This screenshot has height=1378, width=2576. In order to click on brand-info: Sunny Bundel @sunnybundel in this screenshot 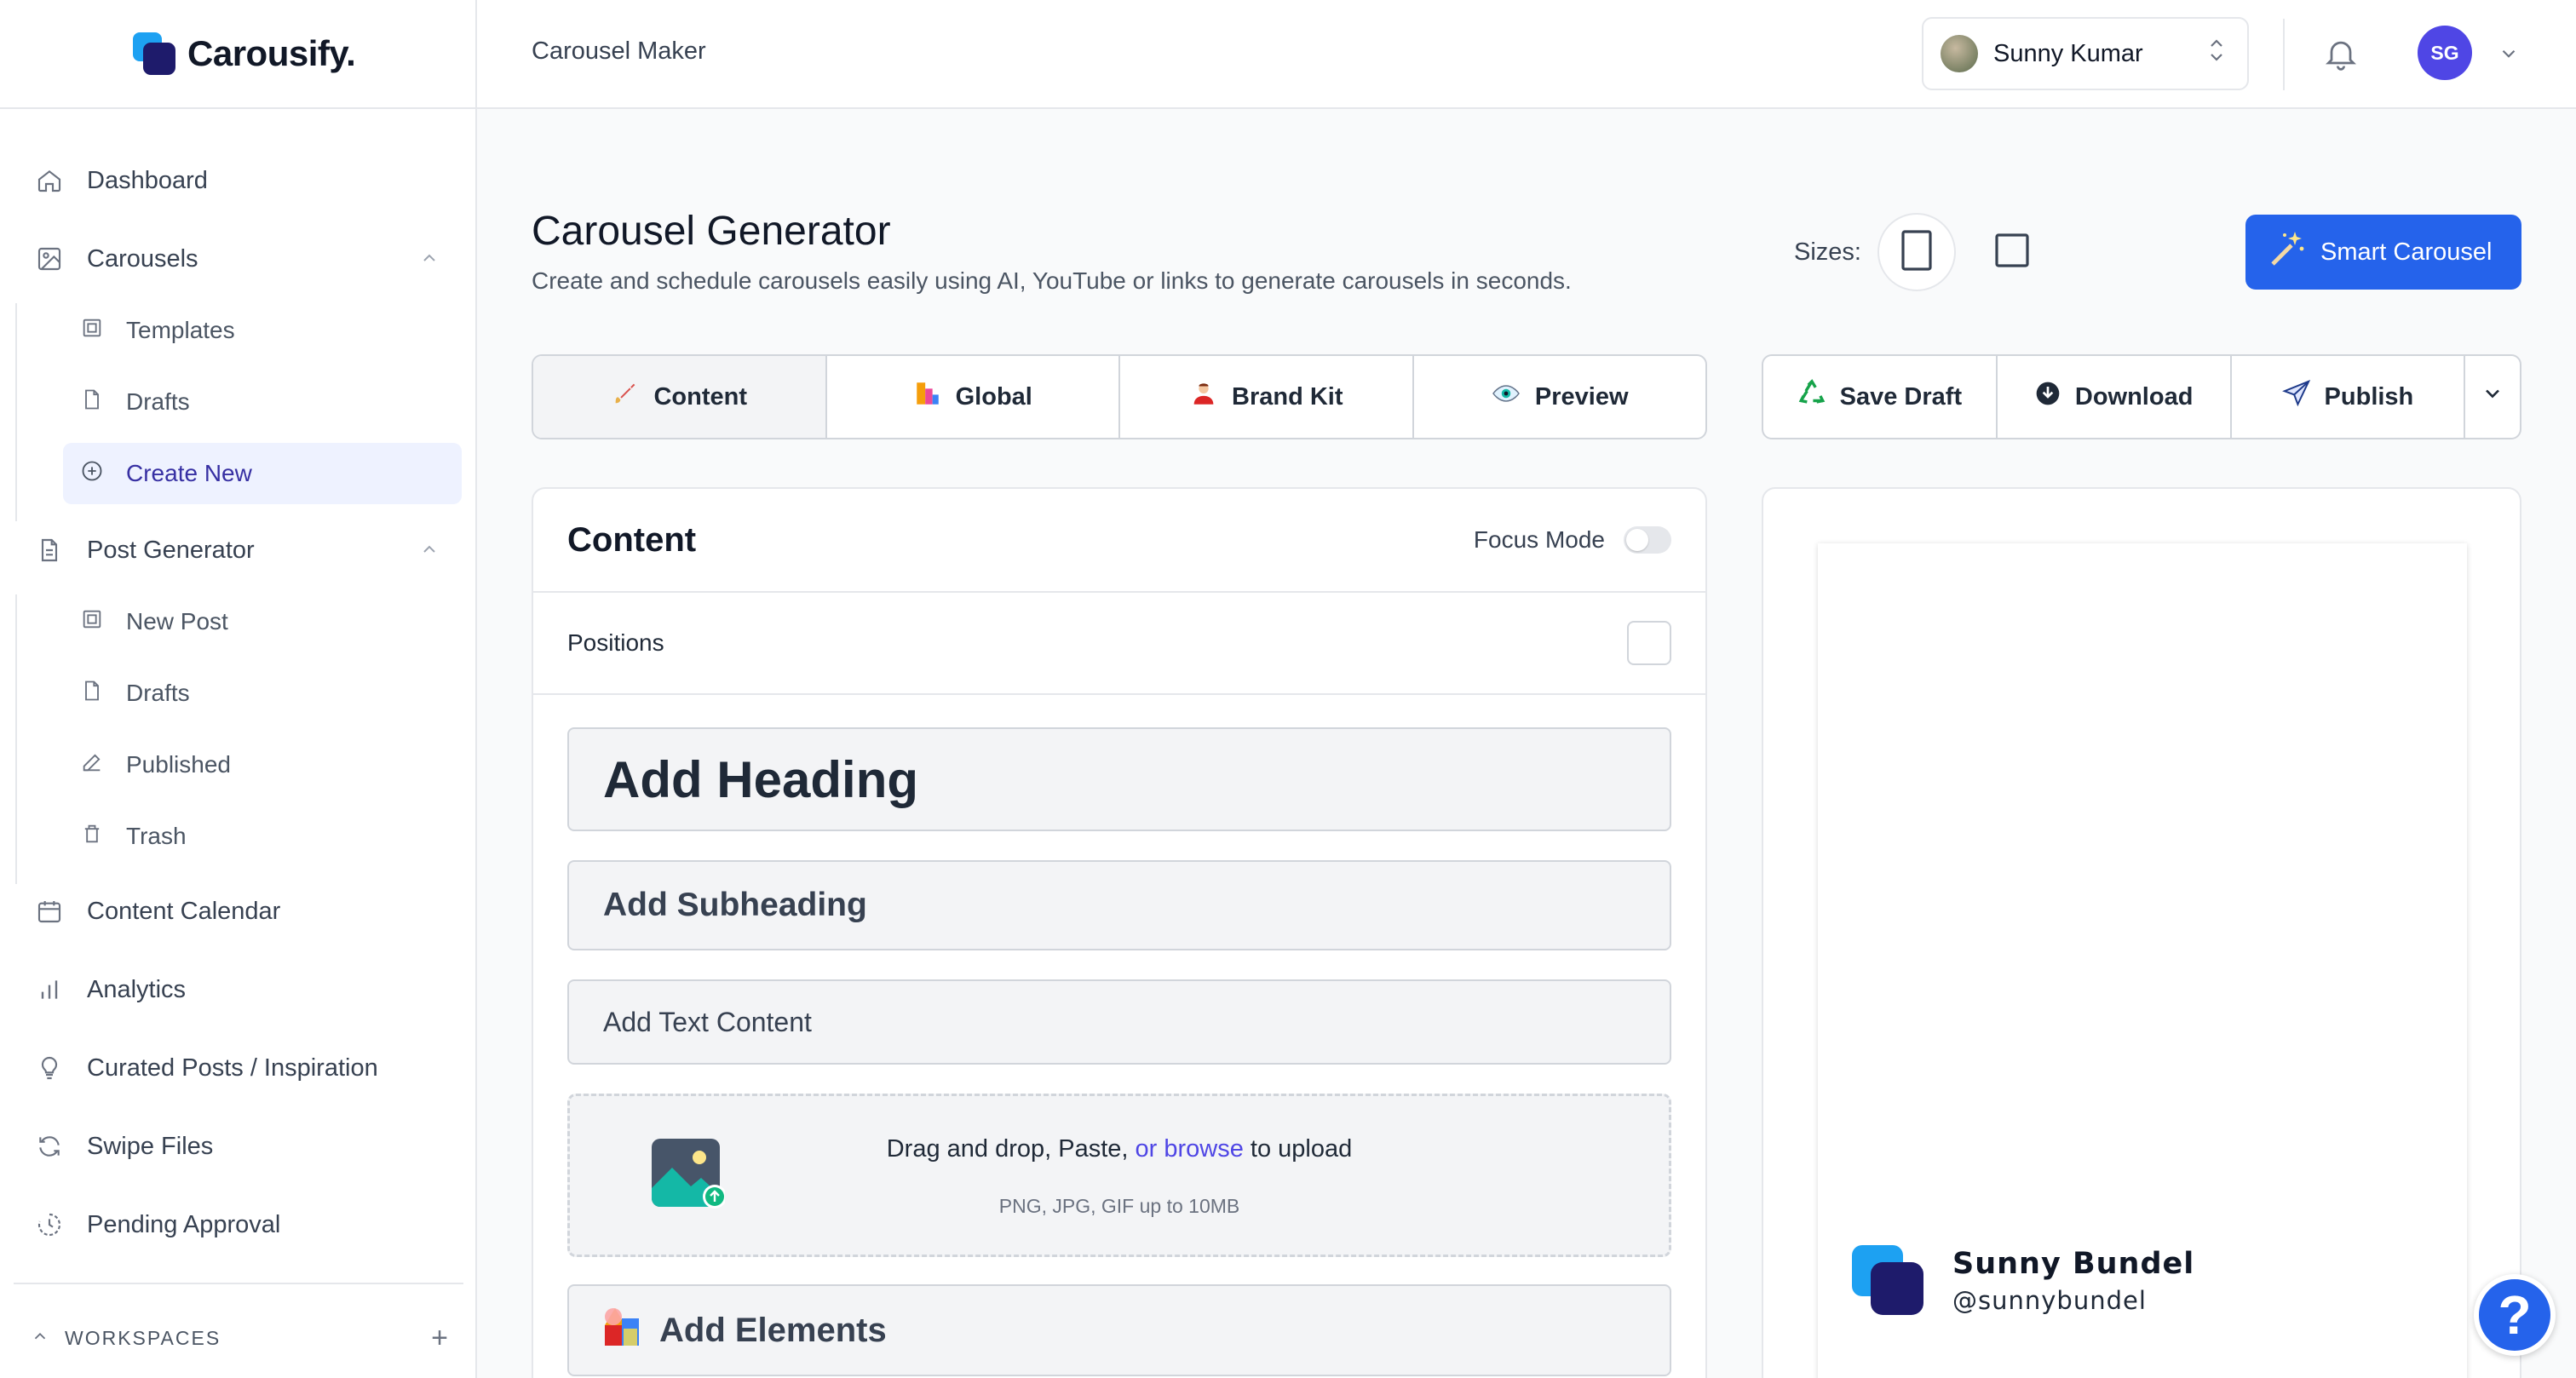, I will do `click(2073, 1281)`.